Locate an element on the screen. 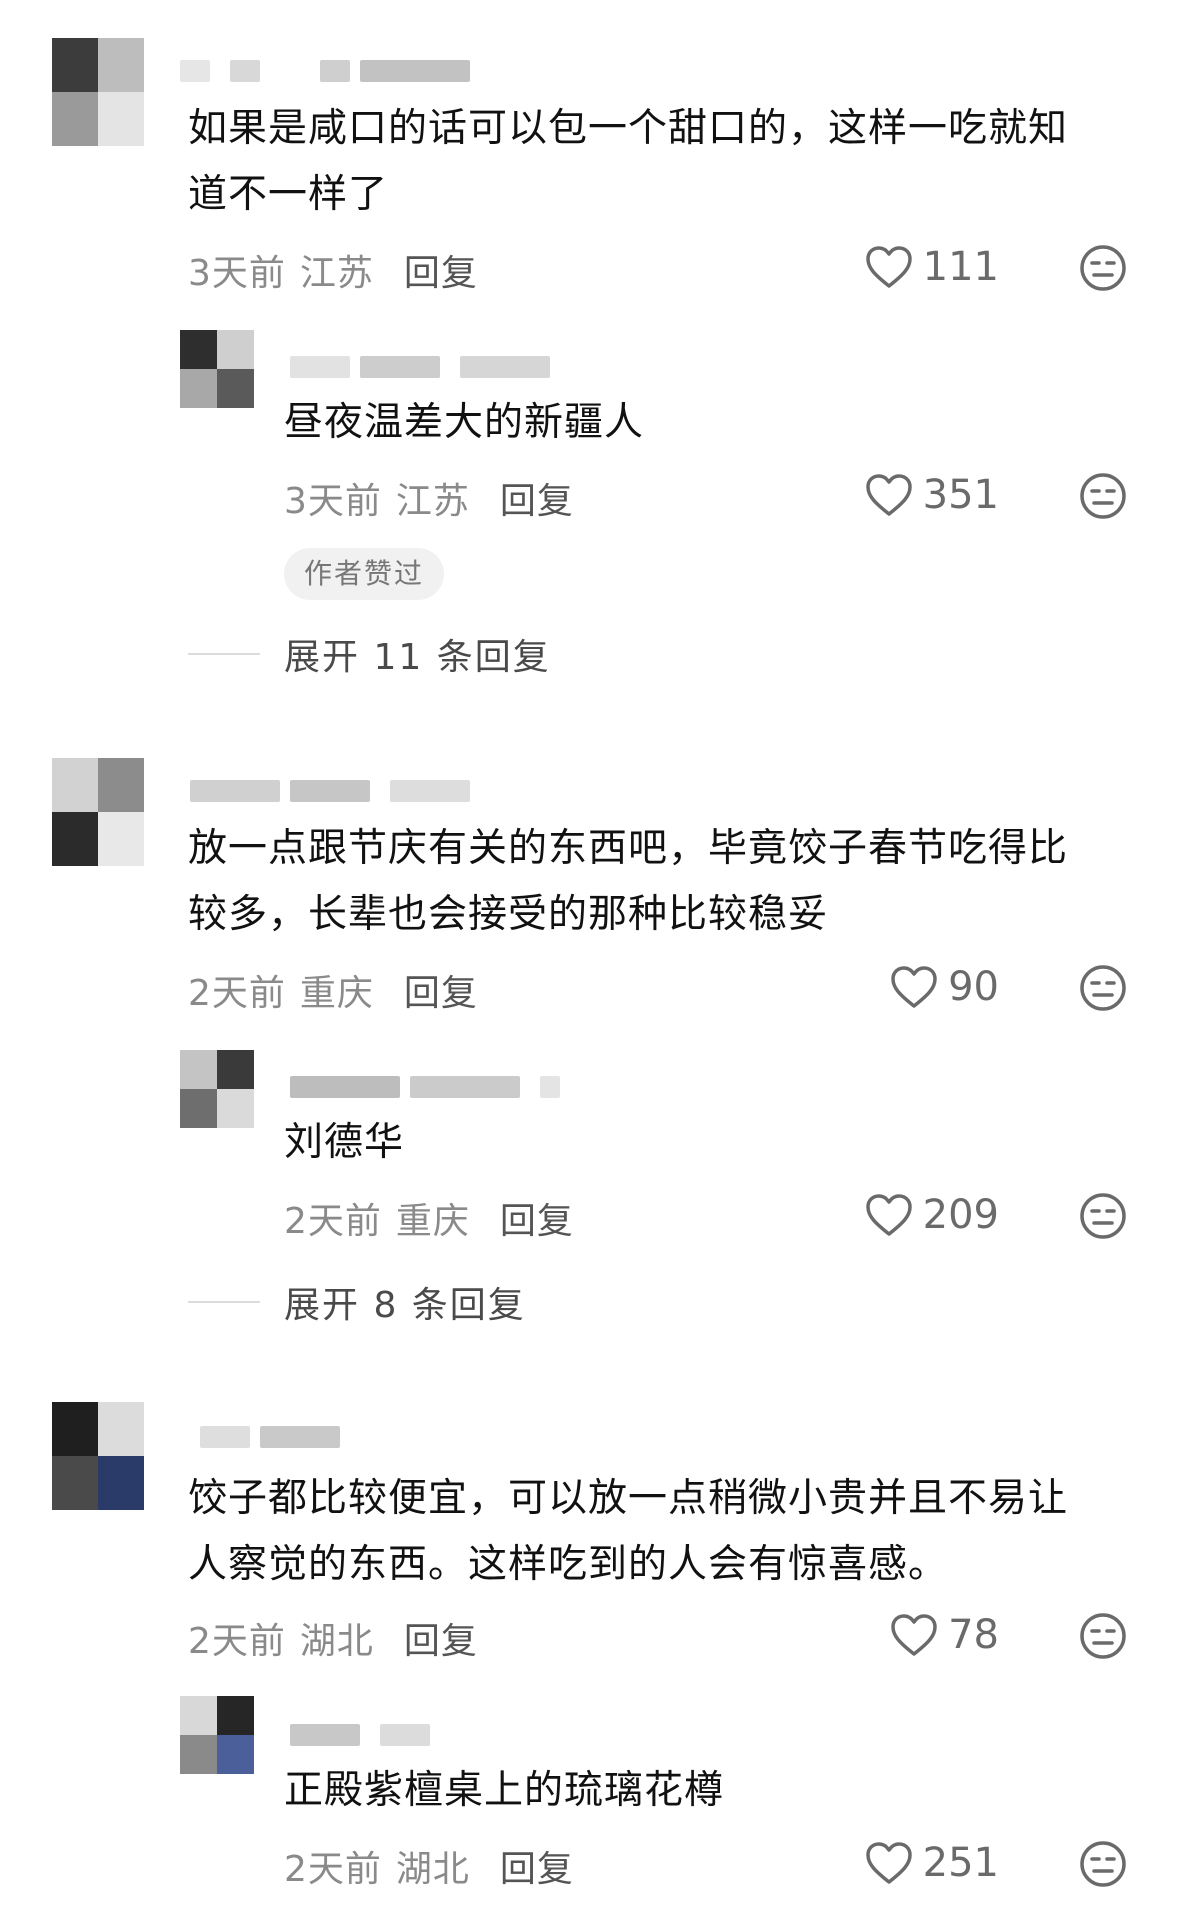  subreply-text: 刘德华 is located at coordinates (344, 1142).